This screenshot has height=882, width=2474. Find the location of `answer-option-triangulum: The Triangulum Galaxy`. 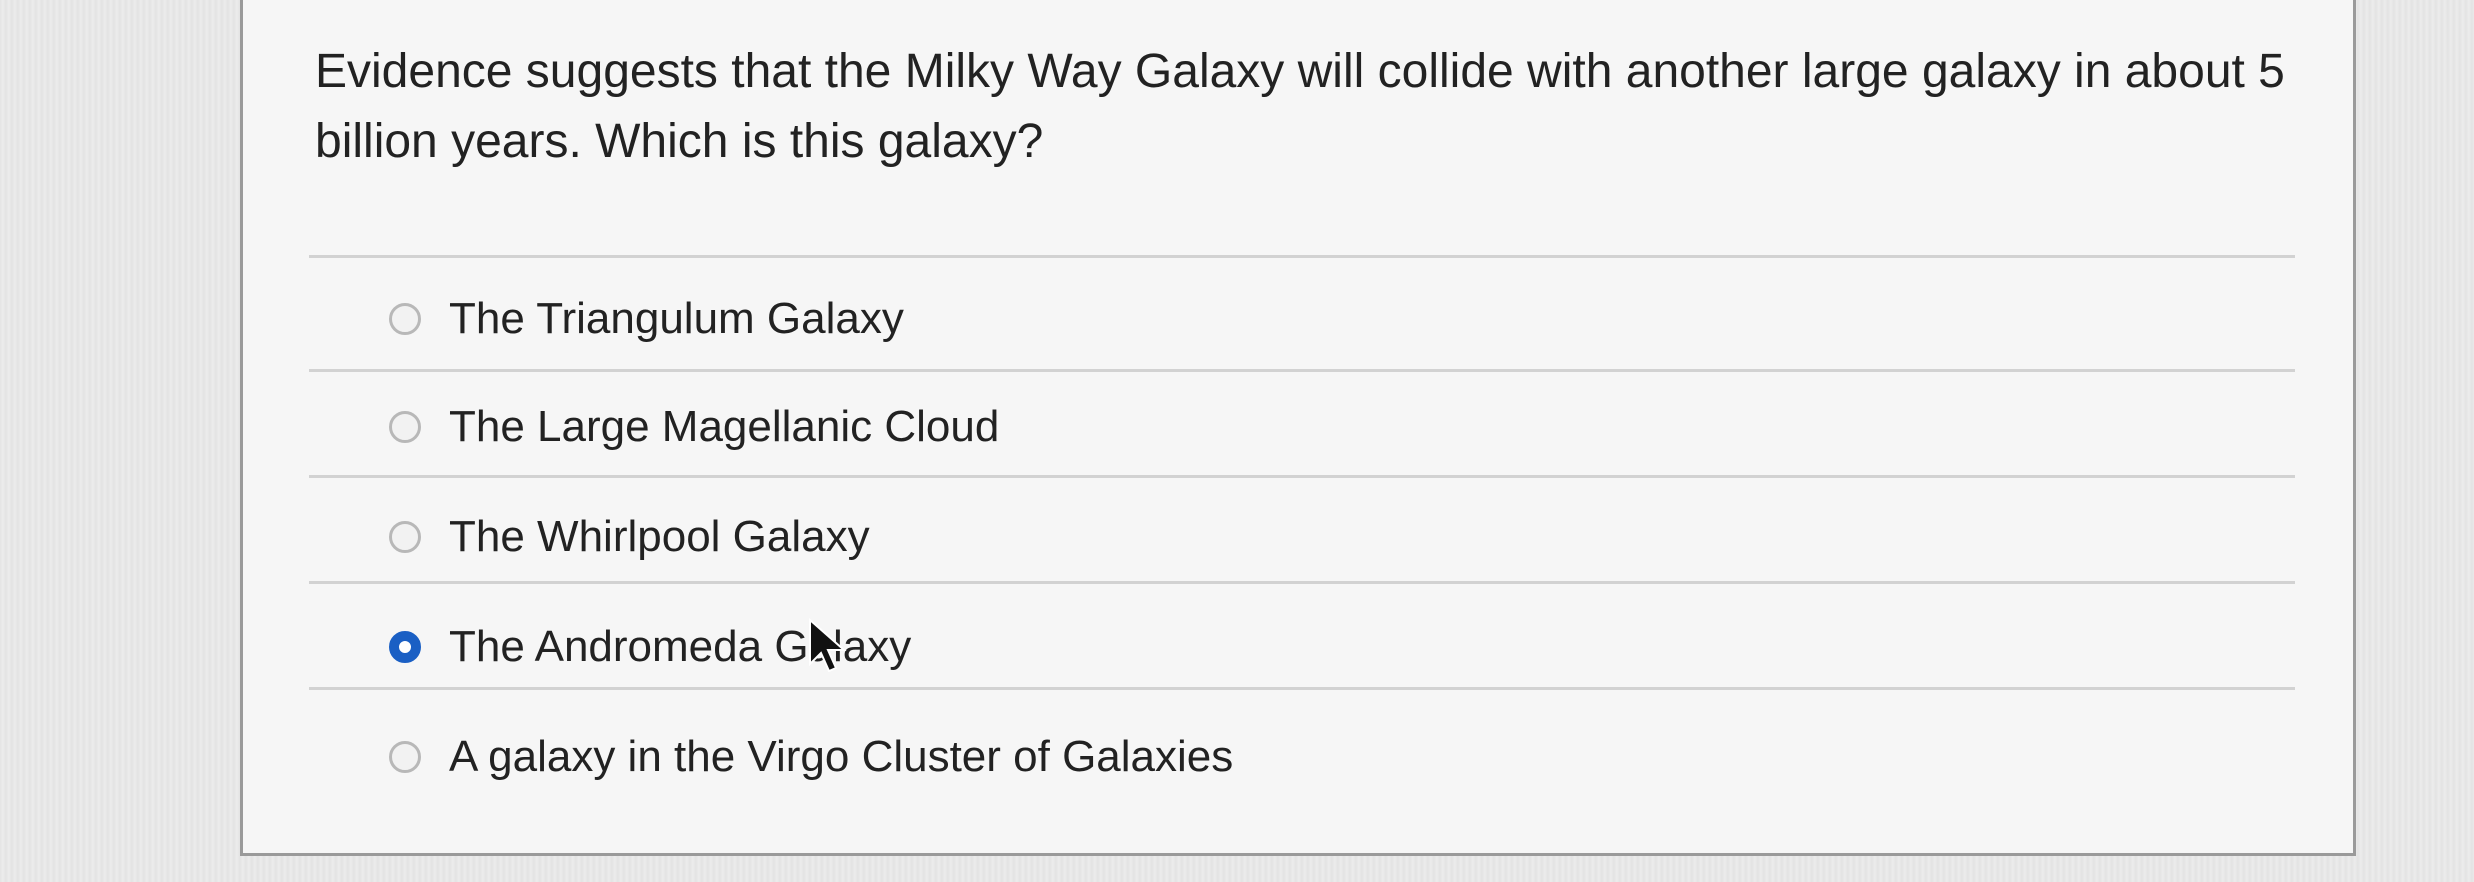

answer-option-triangulum: The Triangulum Galaxy is located at coordinates (1302, 319).